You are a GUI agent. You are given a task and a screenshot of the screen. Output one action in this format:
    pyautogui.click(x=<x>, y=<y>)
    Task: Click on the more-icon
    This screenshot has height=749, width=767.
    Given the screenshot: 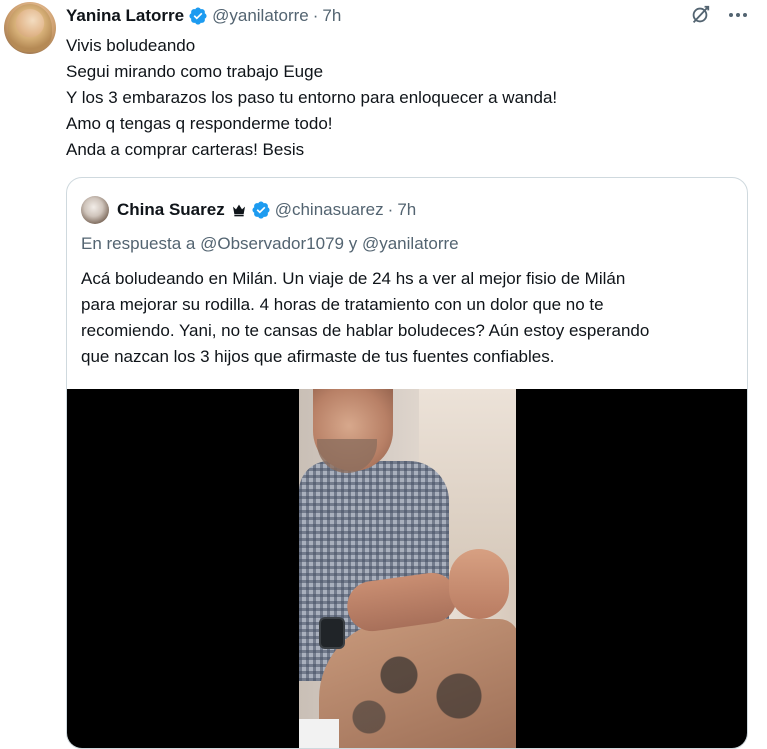 What is the action you would take?
    pyautogui.click(x=738, y=15)
    